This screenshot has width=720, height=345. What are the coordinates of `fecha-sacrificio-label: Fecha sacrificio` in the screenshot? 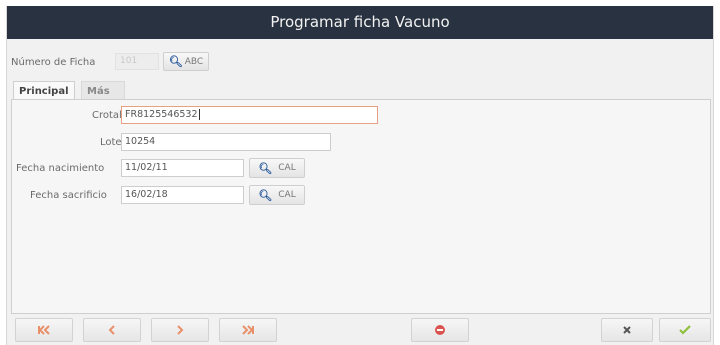 It's located at (68, 195).